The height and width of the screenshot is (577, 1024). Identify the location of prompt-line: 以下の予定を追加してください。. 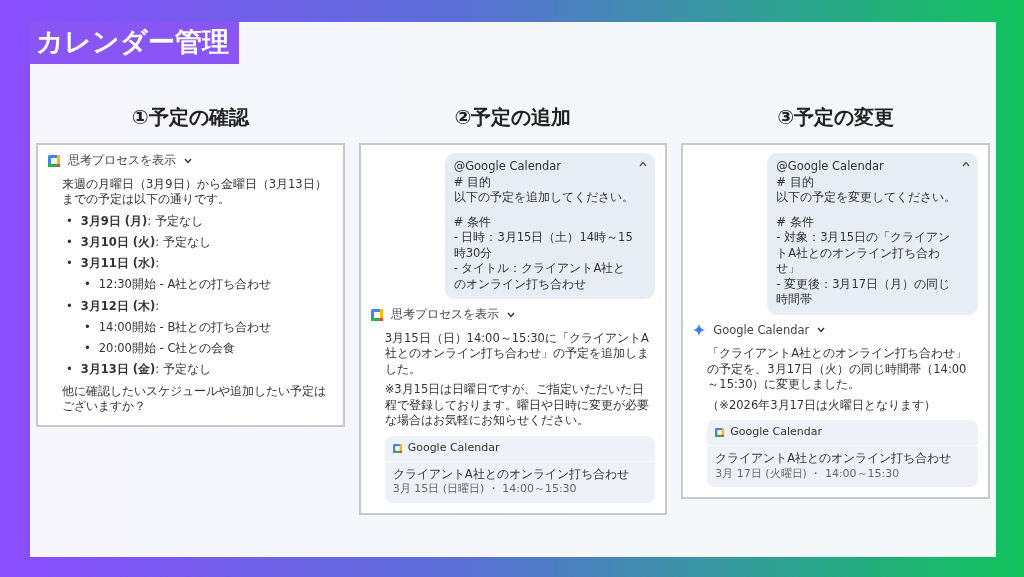
(544, 198).